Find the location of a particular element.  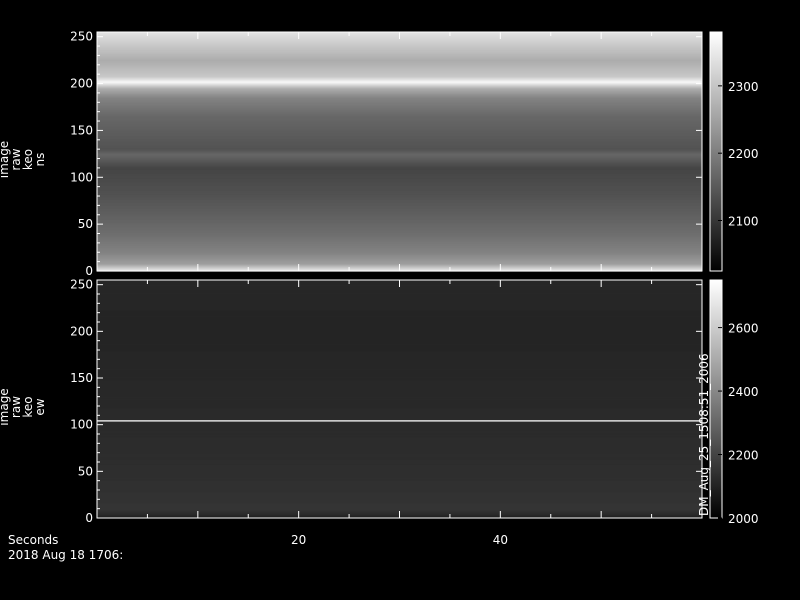

x-tick-label: 40 is located at coordinates (500, 540).